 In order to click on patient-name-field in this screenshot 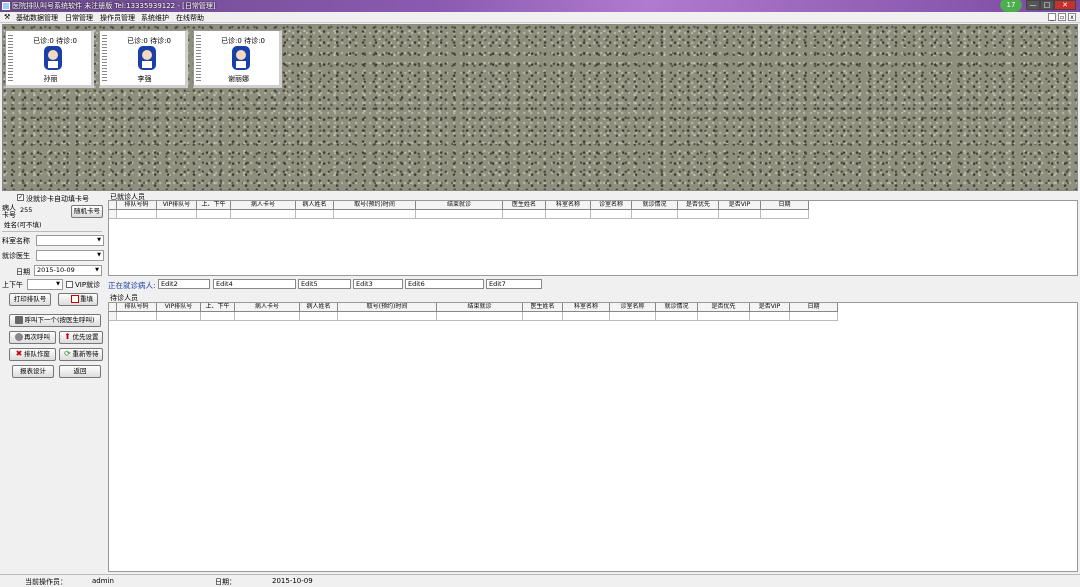, I will do `click(69, 226)`.